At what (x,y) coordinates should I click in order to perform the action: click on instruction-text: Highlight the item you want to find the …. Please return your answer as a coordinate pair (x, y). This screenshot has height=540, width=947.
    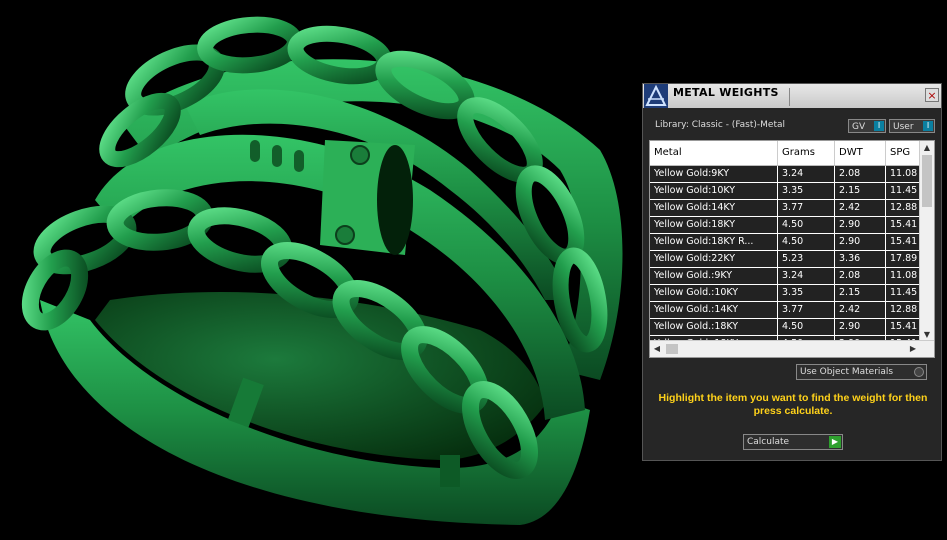
    Looking at the image, I should click on (793, 404).